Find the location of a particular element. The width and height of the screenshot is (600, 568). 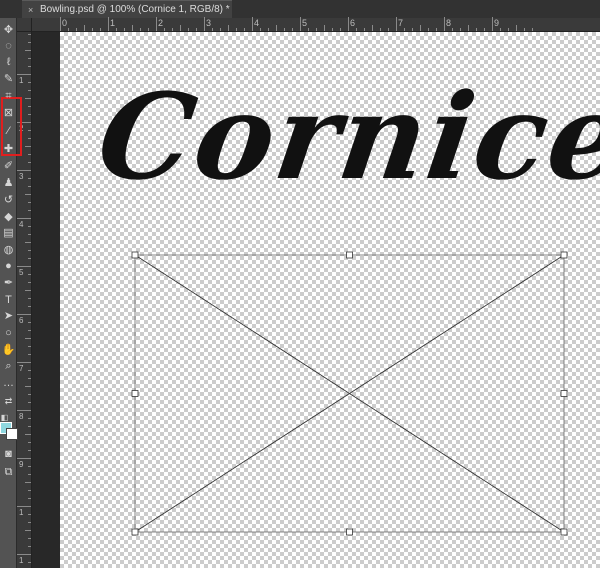

frame-handle-middle-right is located at coordinates (564, 393).